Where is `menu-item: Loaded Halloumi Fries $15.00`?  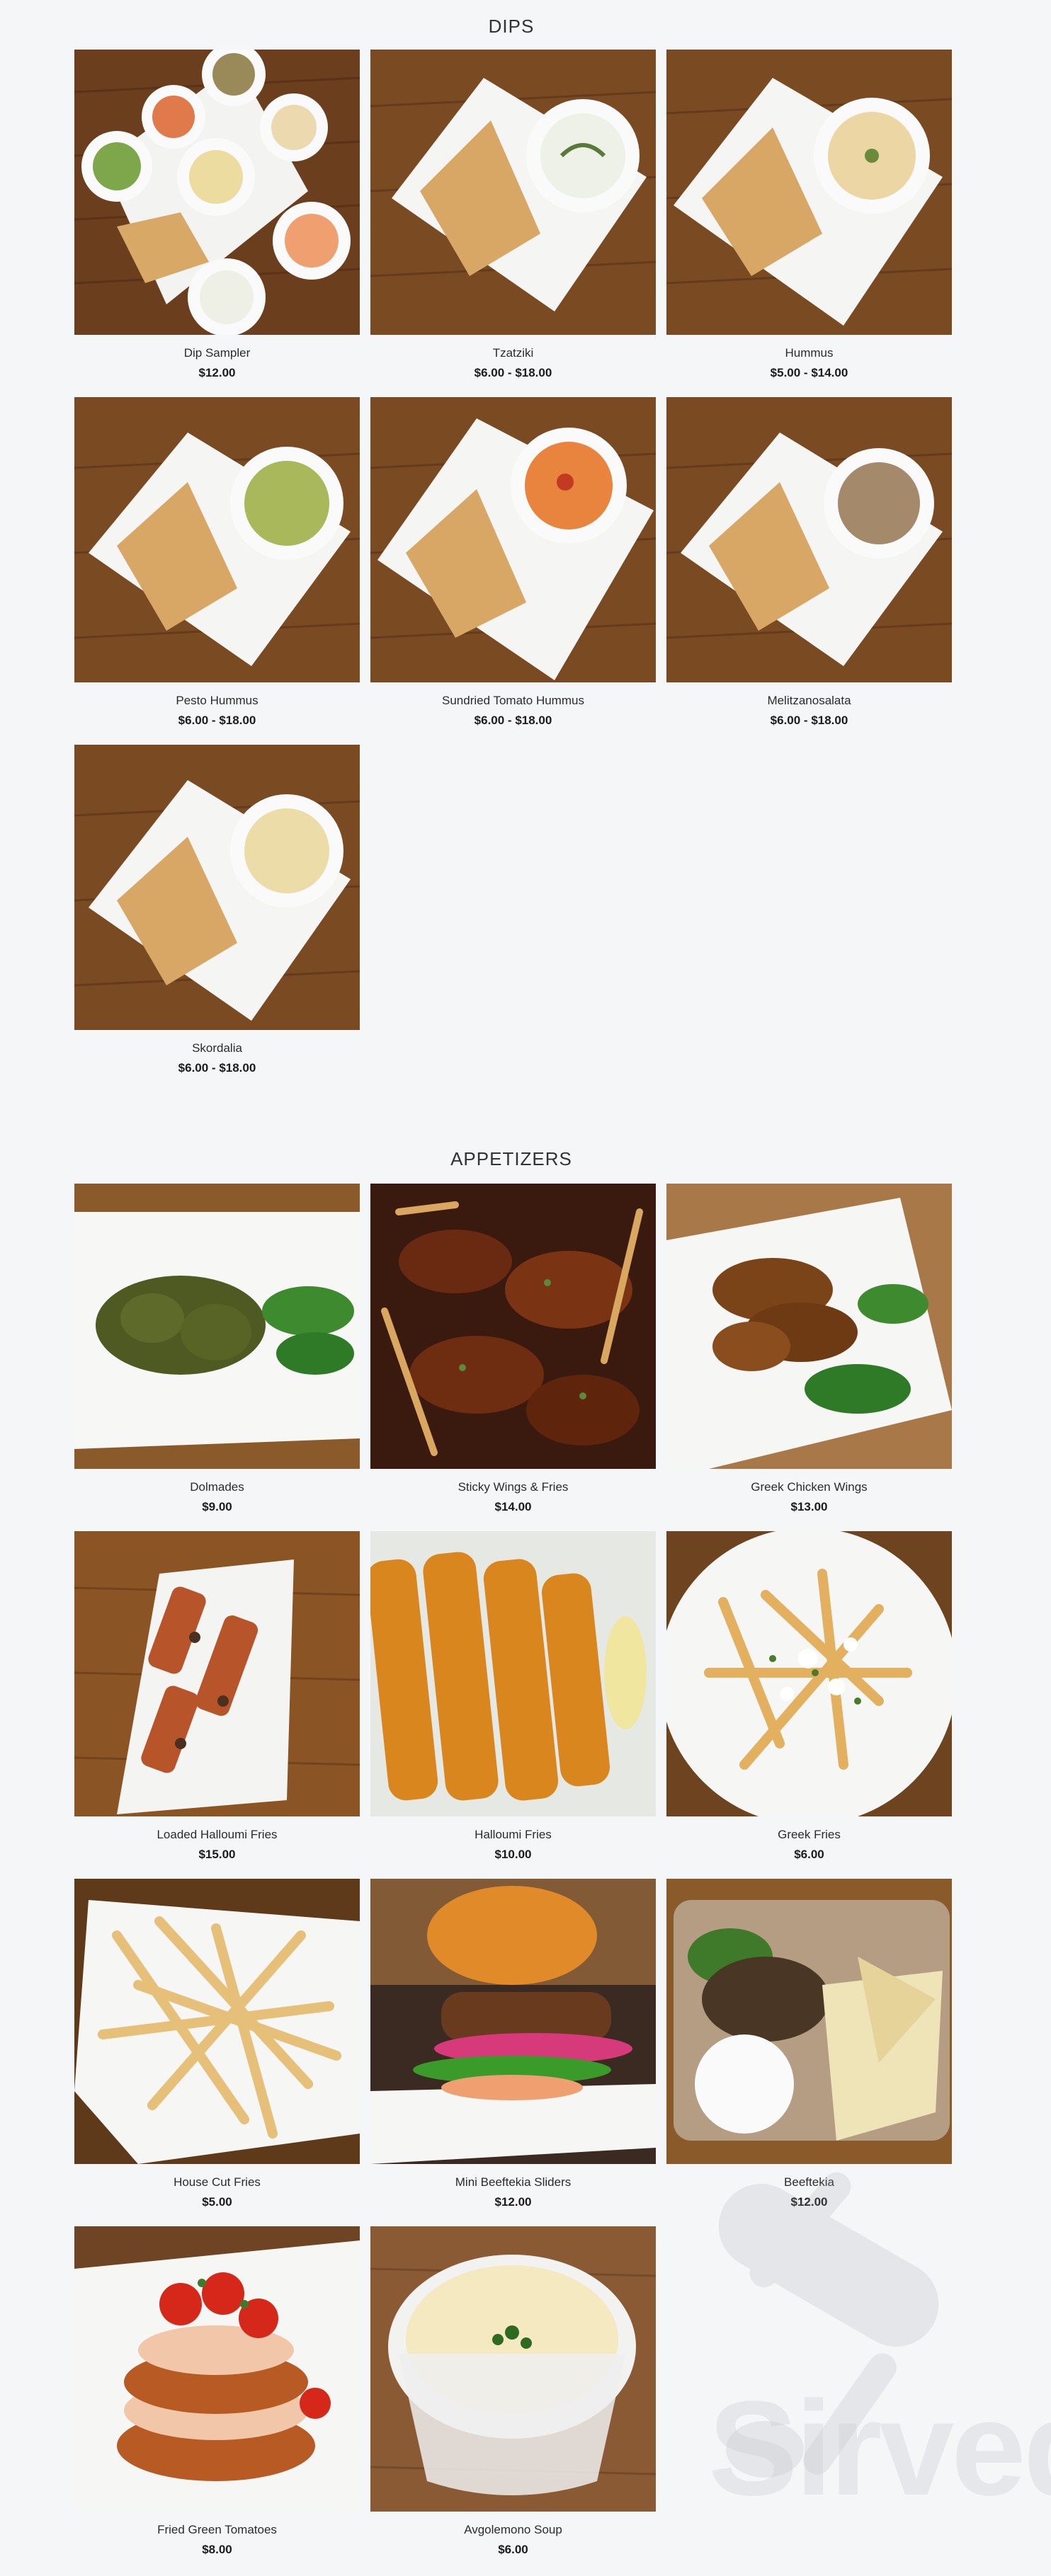
menu-item: Loaded Halloumi Fries $15.00 is located at coordinates (217, 1696).